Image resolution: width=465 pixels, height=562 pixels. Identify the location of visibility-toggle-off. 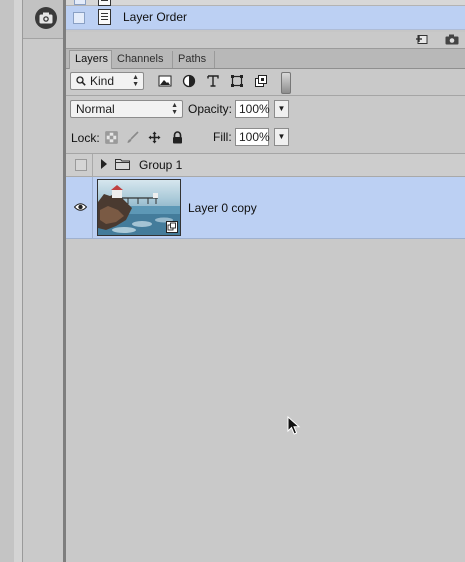
(81, 165).